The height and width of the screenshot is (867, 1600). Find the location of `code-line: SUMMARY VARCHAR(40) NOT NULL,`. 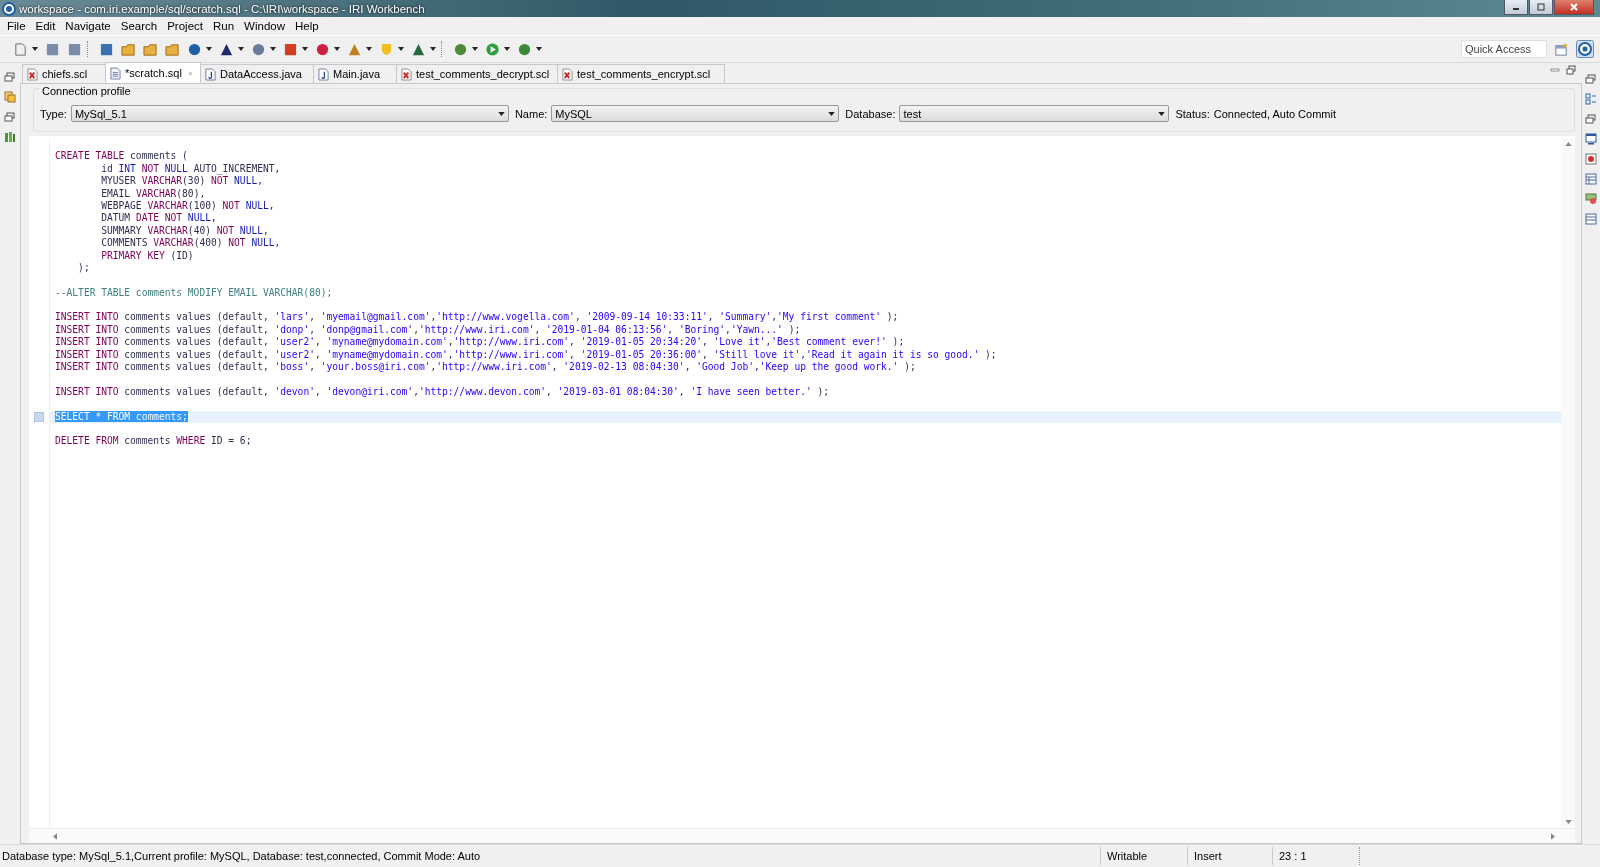

code-line: SUMMARY VARCHAR(40) NOT NULL, is located at coordinates (184, 230).